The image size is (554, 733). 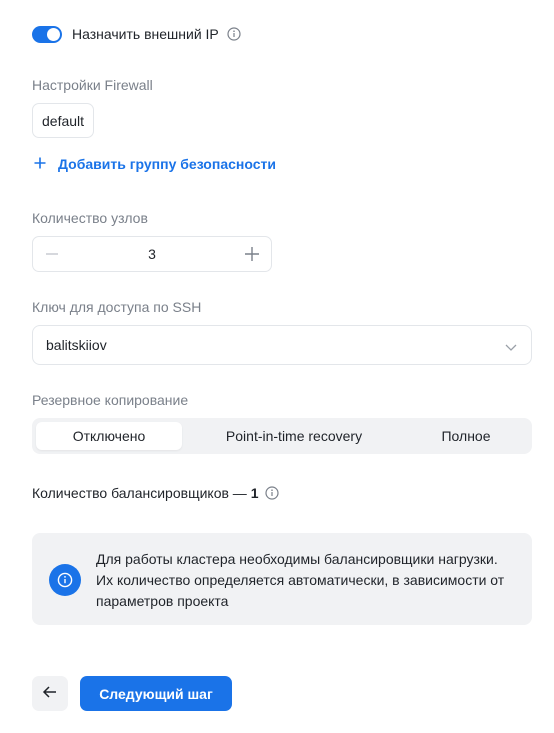 I want to click on chevron-down-icon, so click(x=511, y=346).